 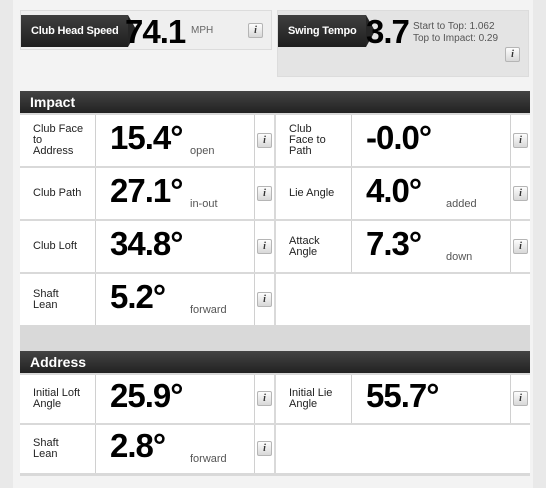 I want to click on address-shaft-lean-cell: Shaft Lean 2.8° forward i, so click(x=147, y=449).